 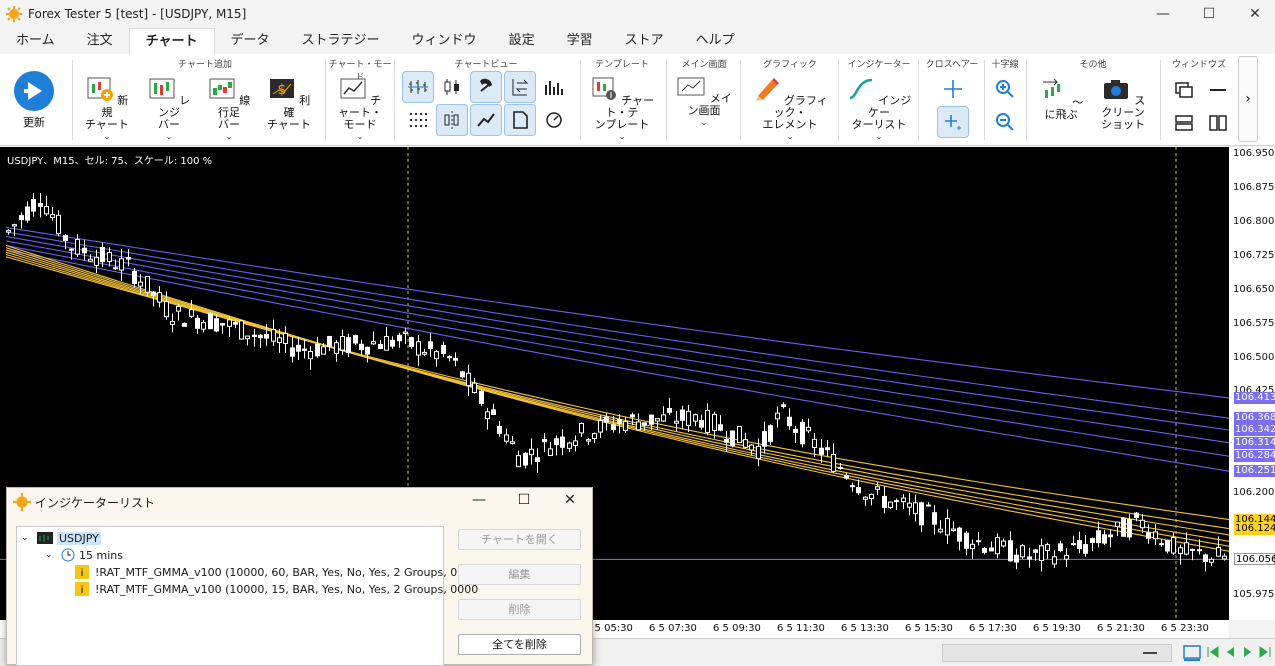 What do you see at coordinates (107, 109) in the screenshot?
I see `new-chart-button: 新規 チャート ⌄` at bounding box center [107, 109].